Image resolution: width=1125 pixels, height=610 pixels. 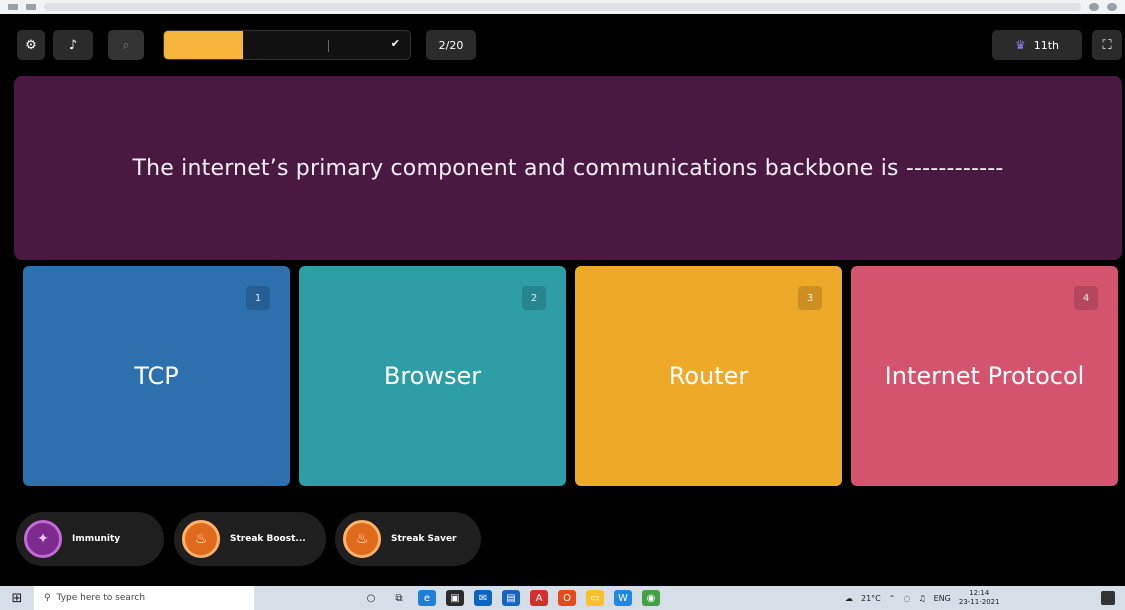 I want to click on question-counter: 2/20, so click(x=451, y=45).